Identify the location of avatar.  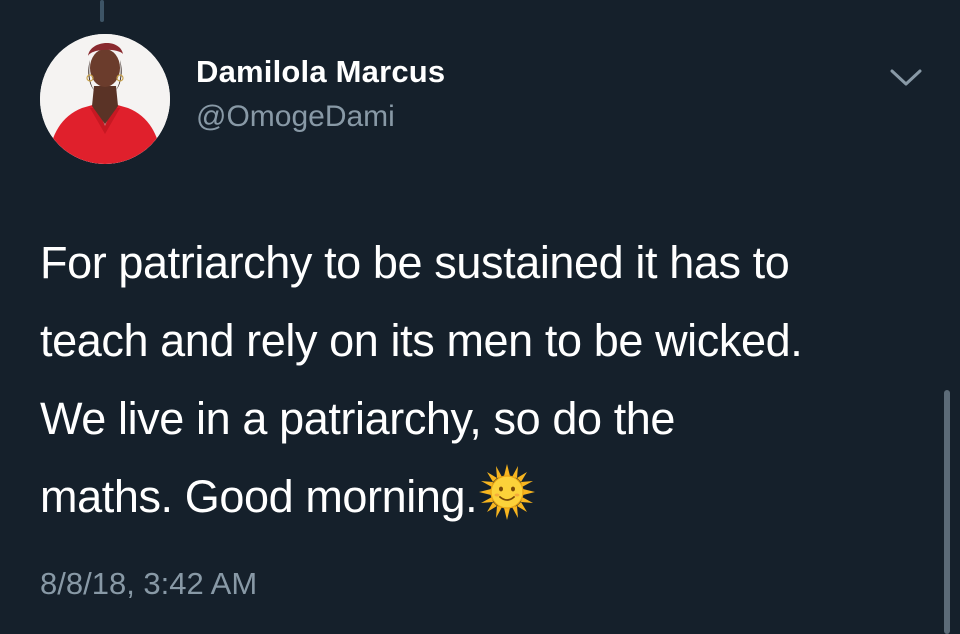
(105, 99).